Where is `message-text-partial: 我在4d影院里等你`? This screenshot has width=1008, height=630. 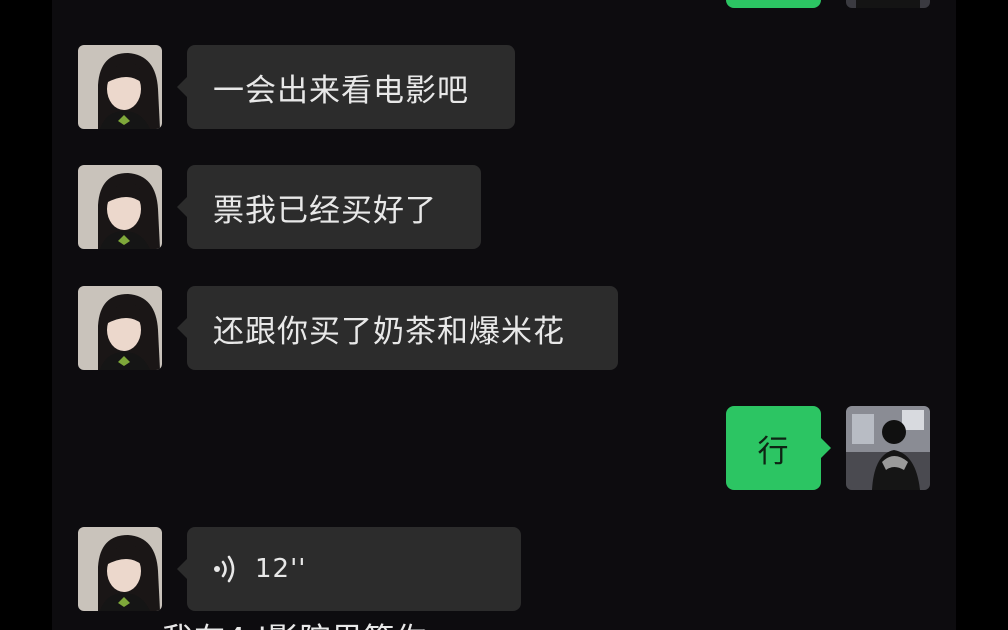
message-text-partial: 我在4d影院里等你 is located at coordinates (294, 622).